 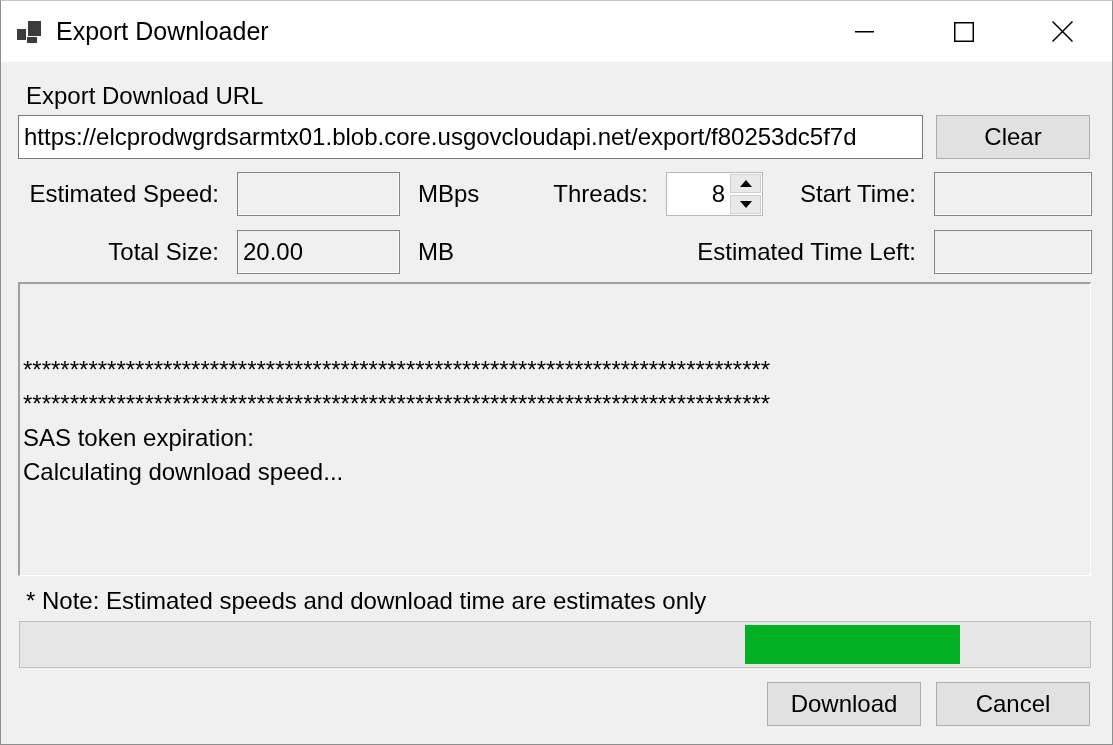 What do you see at coordinates (29, 31) in the screenshot?
I see `app-icon` at bounding box center [29, 31].